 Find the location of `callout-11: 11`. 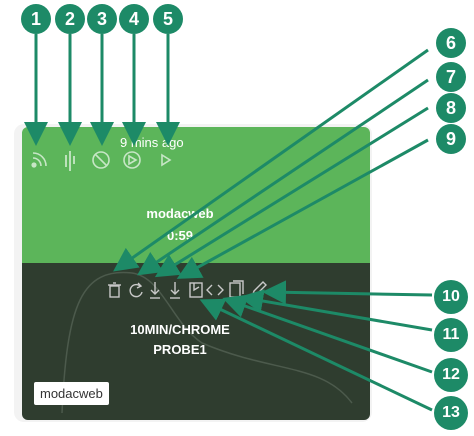

callout-11: 11 is located at coordinates (451, 335).